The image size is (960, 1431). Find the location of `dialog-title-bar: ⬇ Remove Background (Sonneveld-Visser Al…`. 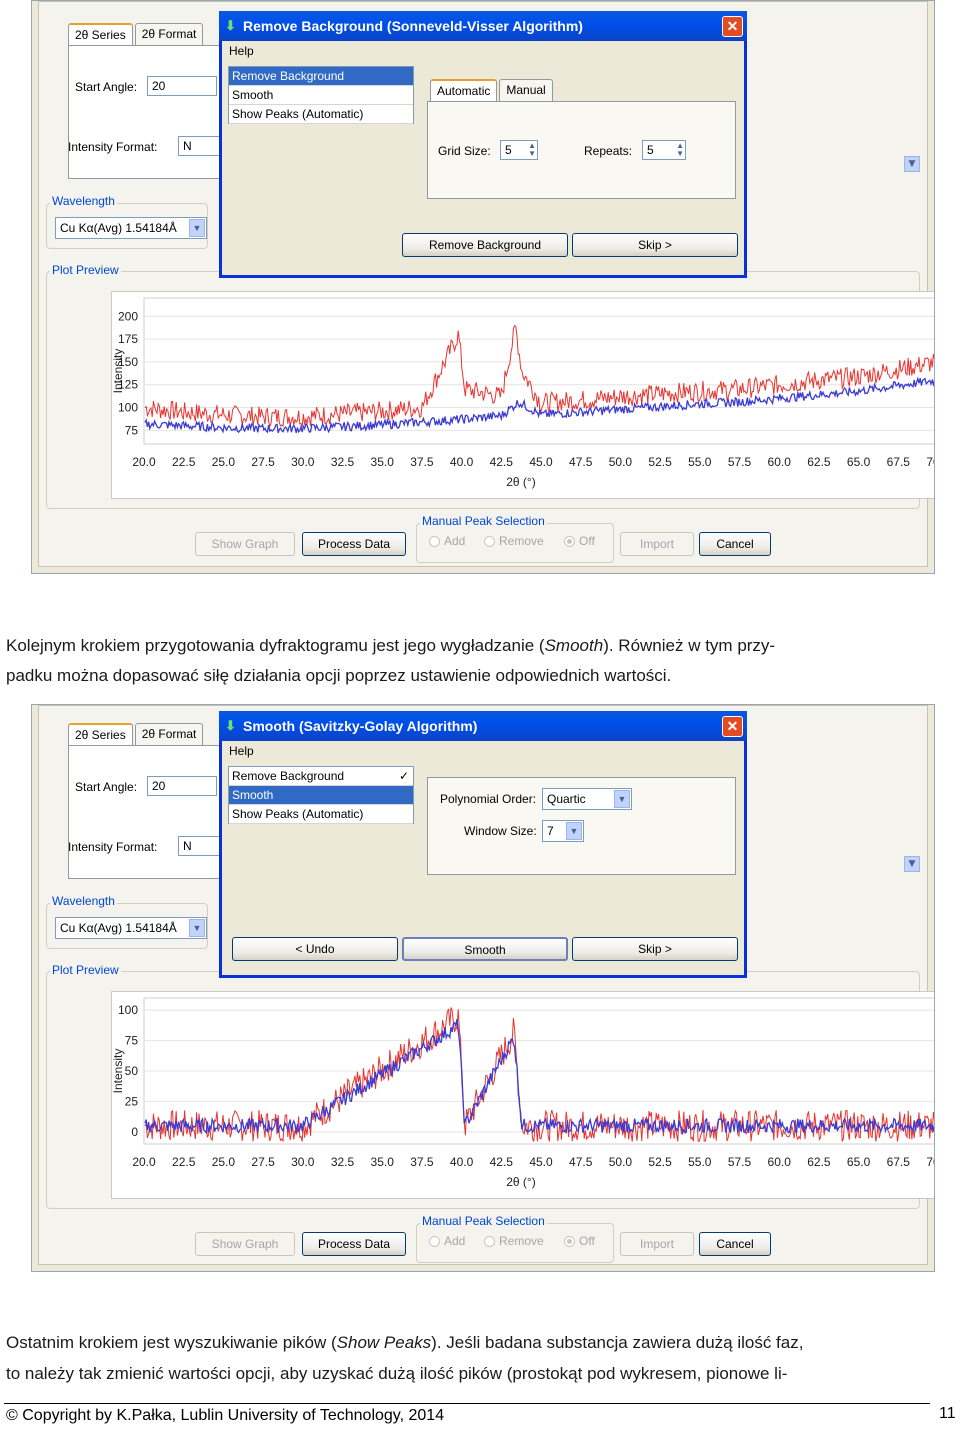

dialog-title-bar: ⬇ Remove Background (Sonneveld-Visser Al… is located at coordinates (483, 26).